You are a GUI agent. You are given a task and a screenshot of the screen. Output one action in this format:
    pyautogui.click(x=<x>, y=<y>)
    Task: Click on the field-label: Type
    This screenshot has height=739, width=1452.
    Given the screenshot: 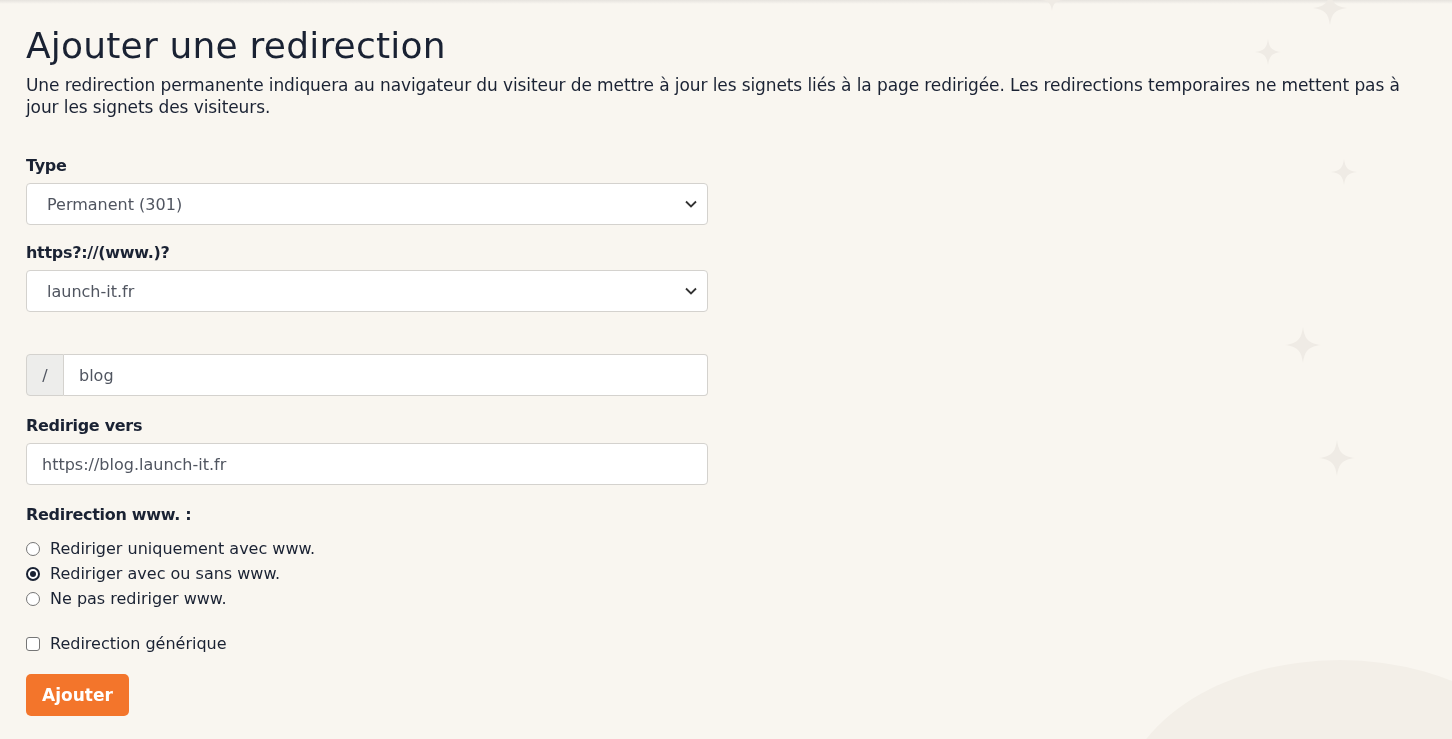 What is the action you would take?
    pyautogui.click(x=47, y=165)
    